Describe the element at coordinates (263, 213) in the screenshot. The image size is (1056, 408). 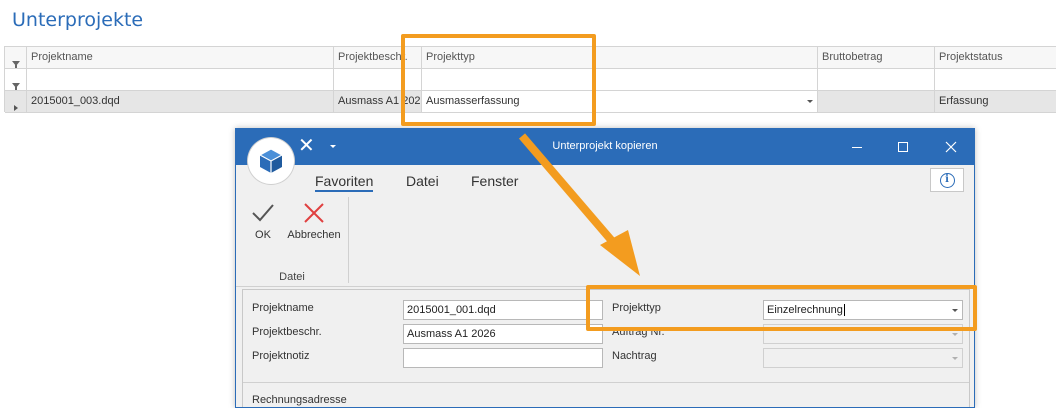
I see `checkmark-icon` at that location.